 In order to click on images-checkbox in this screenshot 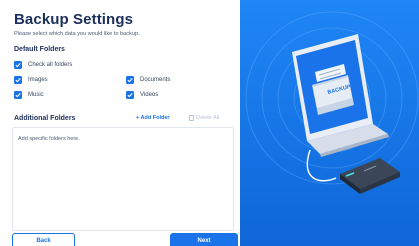, I will do `click(18, 80)`.